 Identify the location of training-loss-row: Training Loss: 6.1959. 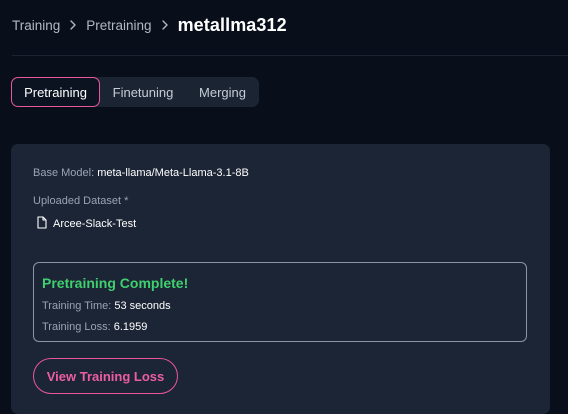
(94, 327).